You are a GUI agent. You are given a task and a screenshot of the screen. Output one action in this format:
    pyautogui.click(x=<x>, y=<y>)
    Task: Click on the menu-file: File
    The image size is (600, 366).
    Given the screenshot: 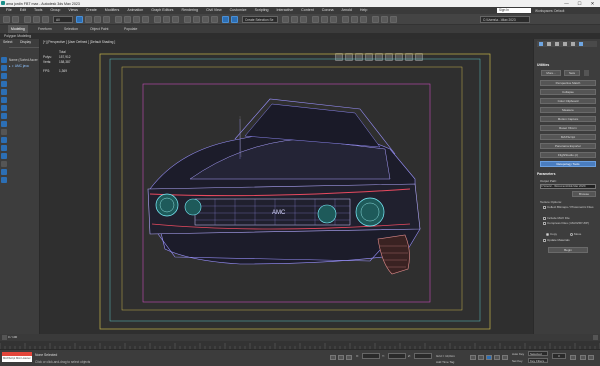 What is the action you would take?
    pyautogui.click(x=9, y=10)
    